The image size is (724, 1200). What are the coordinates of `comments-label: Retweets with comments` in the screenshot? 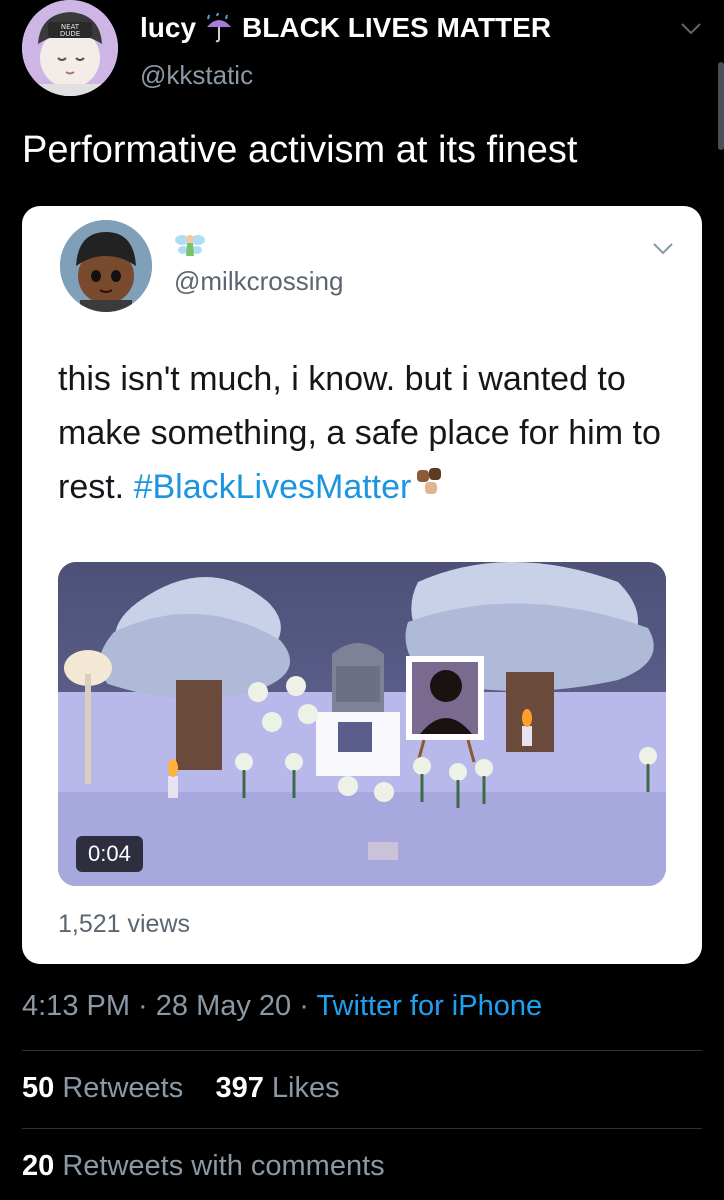 It's located at (223, 1166).